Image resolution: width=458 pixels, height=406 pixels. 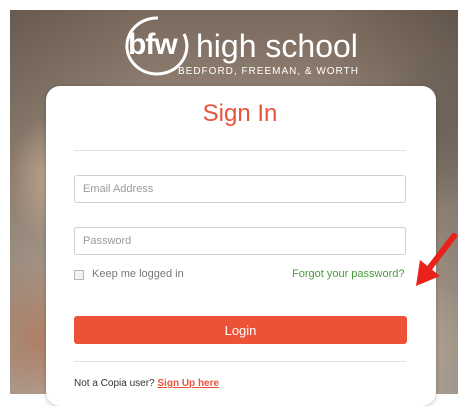 What do you see at coordinates (153, 44) in the screenshot?
I see `logo-mark: bfw` at bounding box center [153, 44].